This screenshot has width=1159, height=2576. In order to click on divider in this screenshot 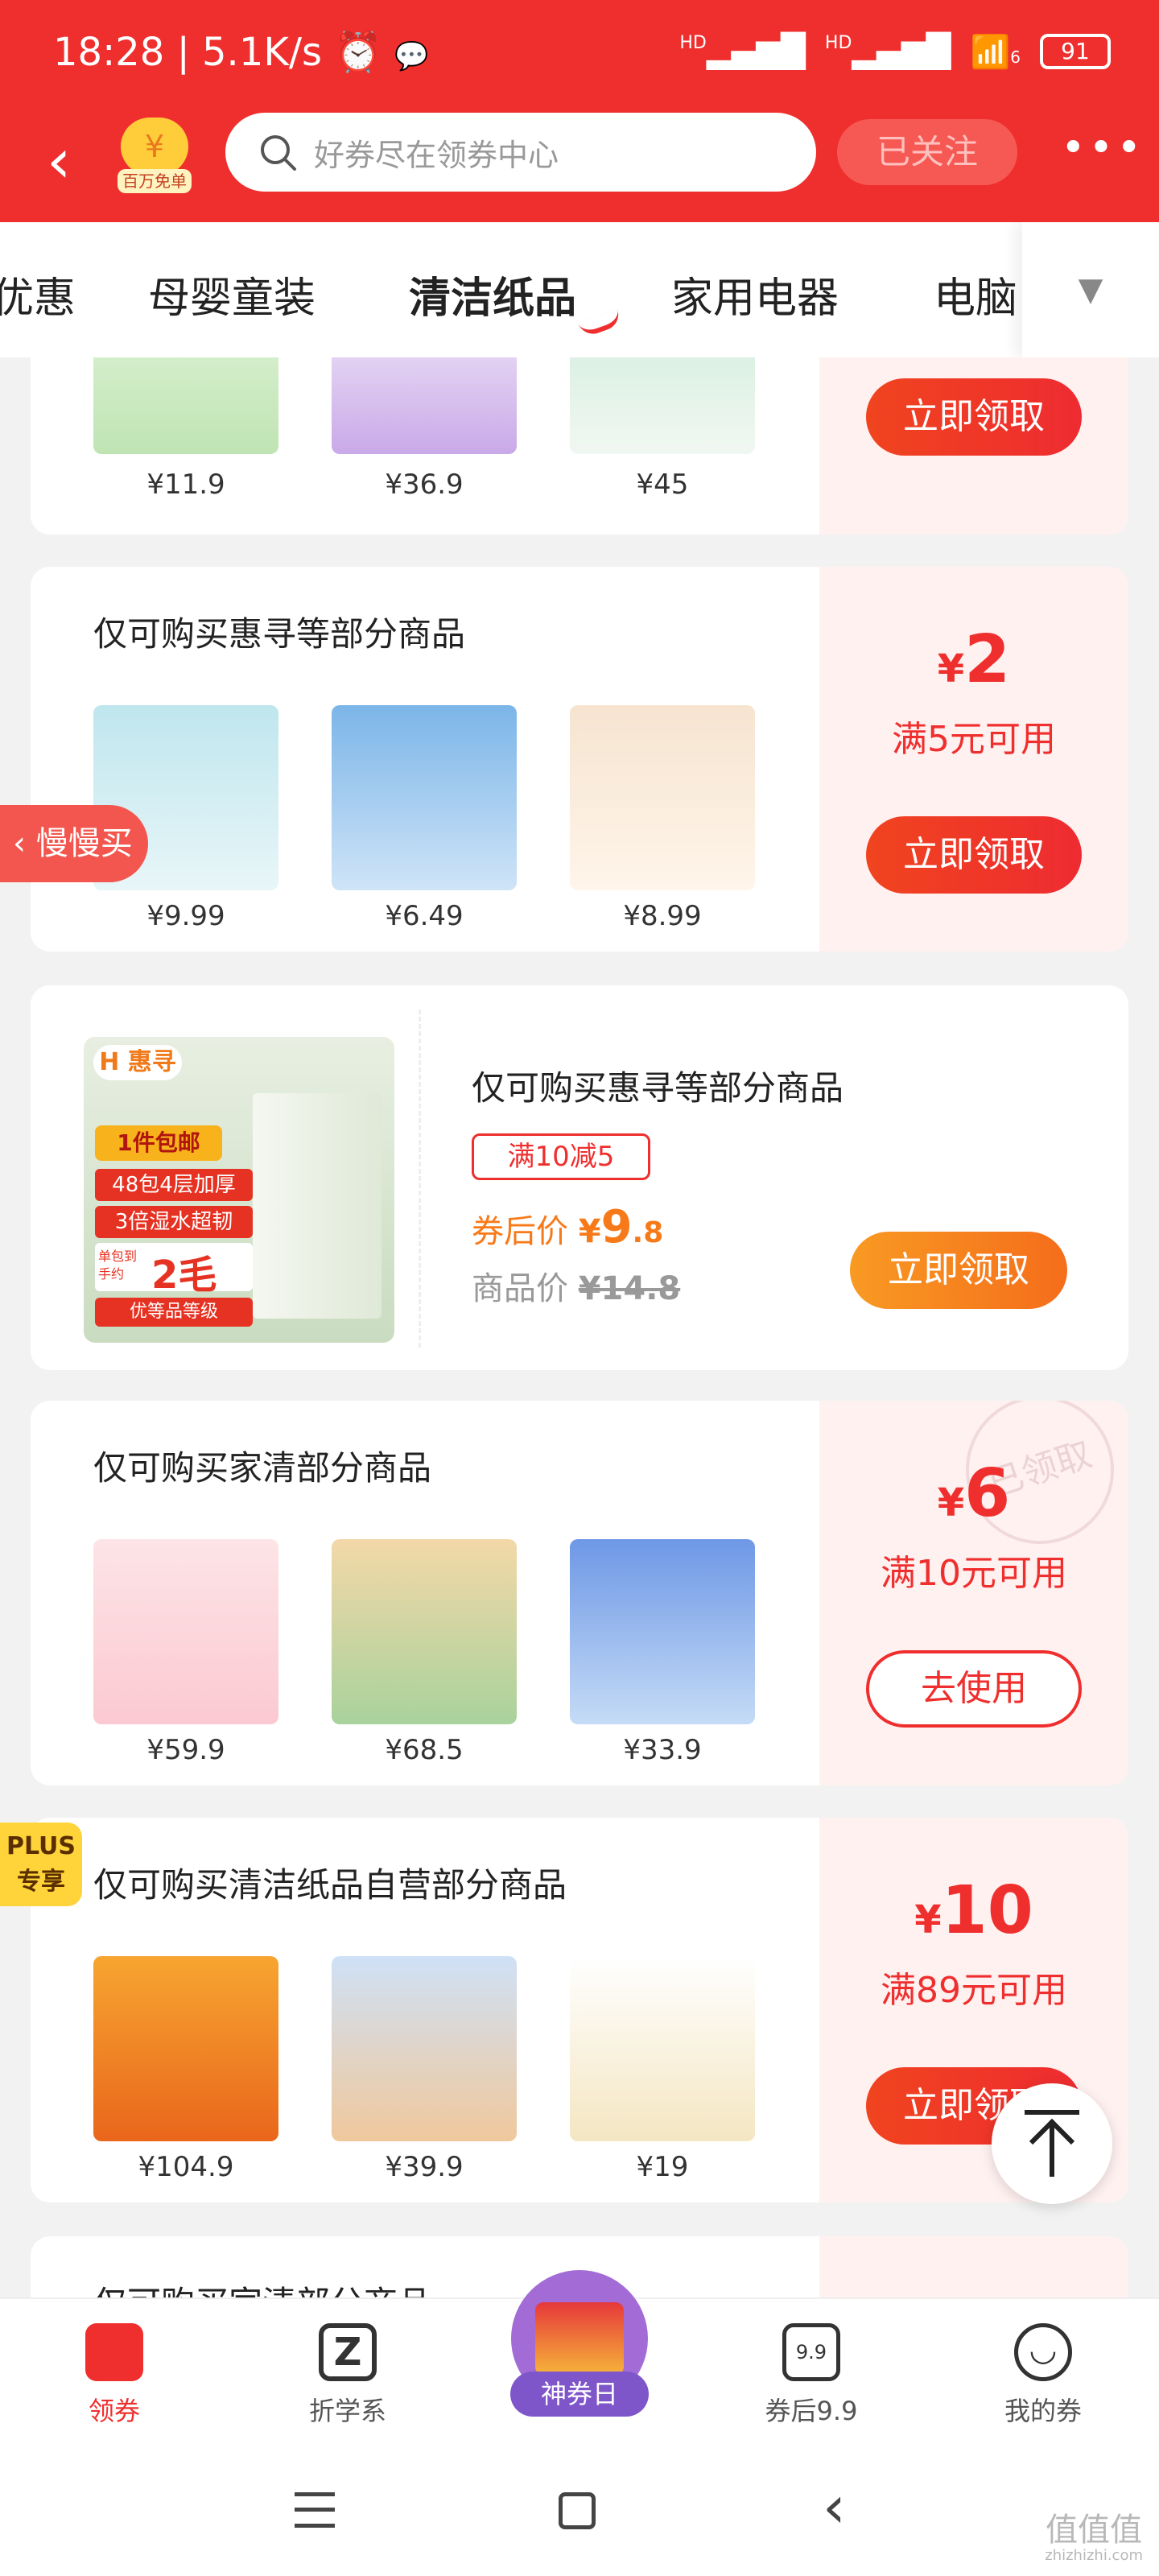, I will do `click(420, 1178)`.